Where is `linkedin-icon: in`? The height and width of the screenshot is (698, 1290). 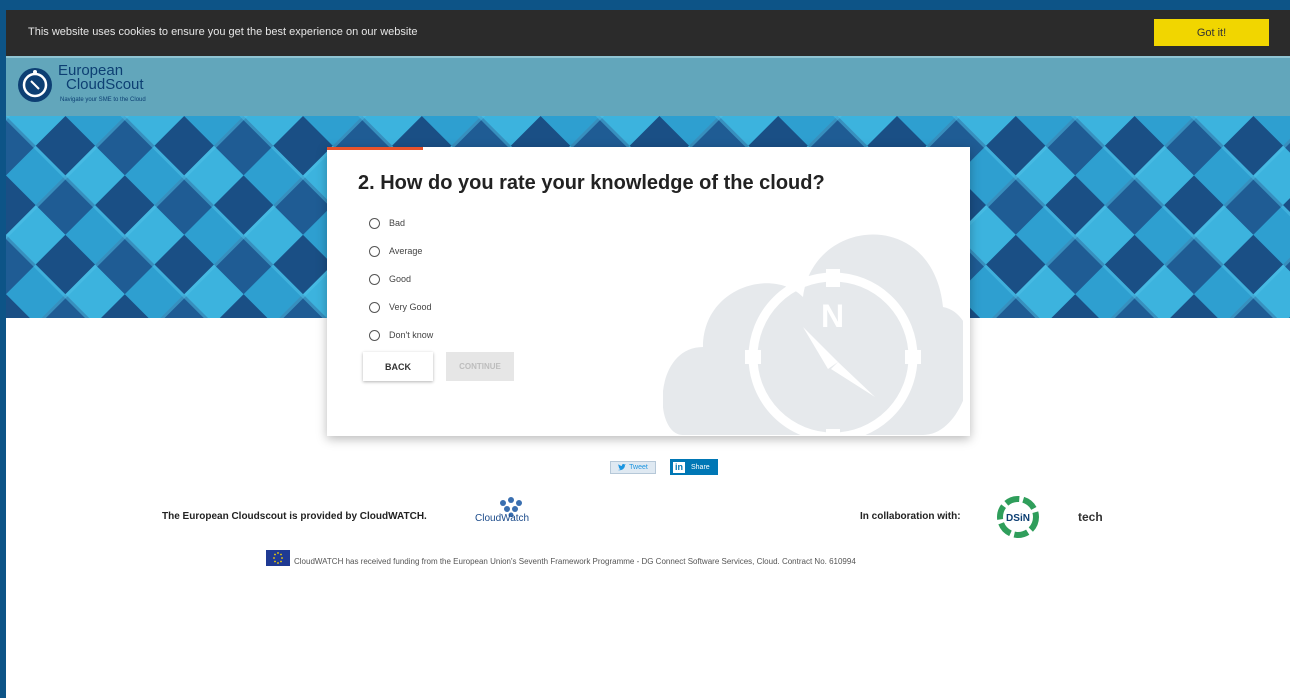 linkedin-icon: in is located at coordinates (679, 467).